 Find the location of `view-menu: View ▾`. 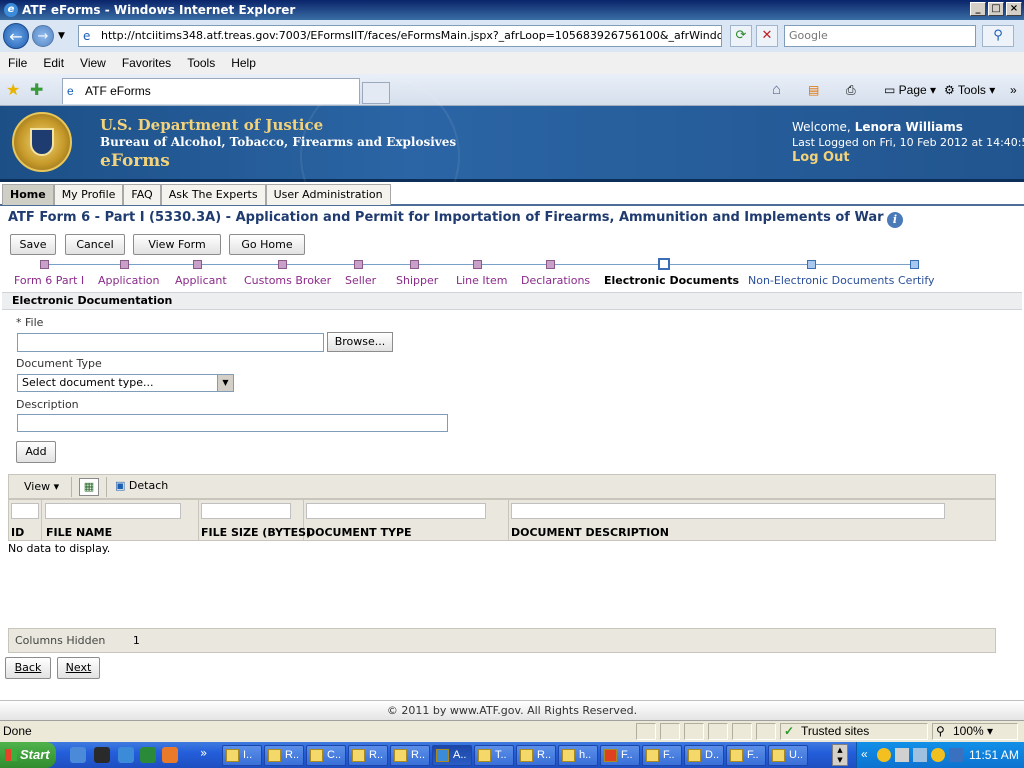

view-menu: View ▾ is located at coordinates (41, 486).